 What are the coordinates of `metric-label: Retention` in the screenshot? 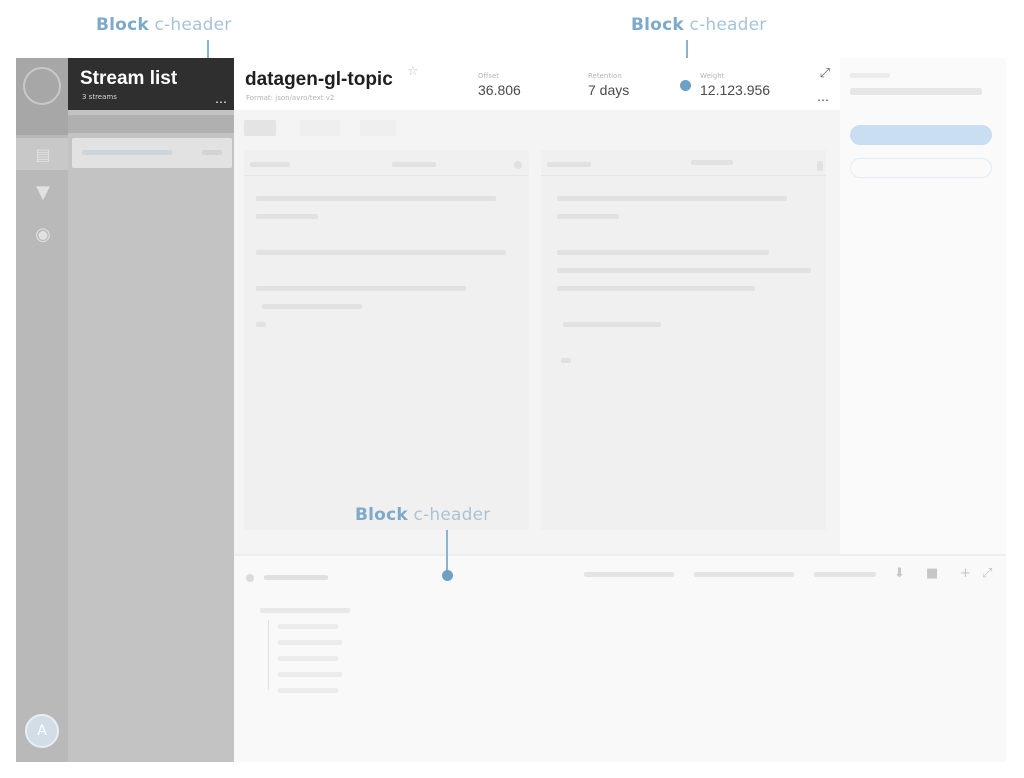 It's located at (605, 76).